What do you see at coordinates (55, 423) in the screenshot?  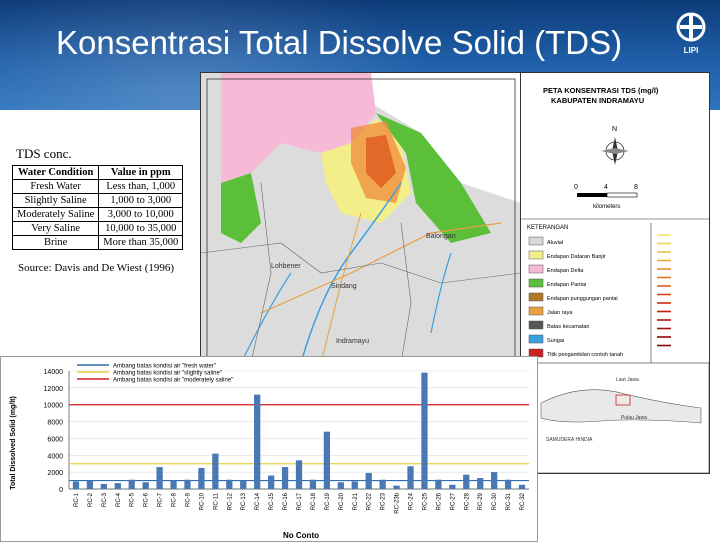 I see `chart-y-tick-label: 8000` at bounding box center [55, 423].